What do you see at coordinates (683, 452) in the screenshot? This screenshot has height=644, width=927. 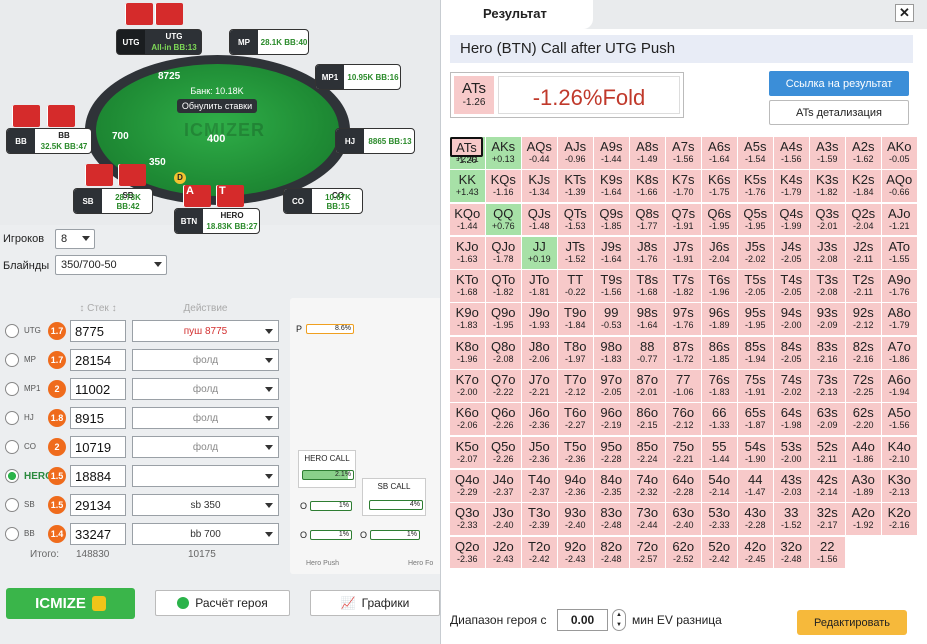 I see `range-cell: 75o -2.21` at bounding box center [683, 452].